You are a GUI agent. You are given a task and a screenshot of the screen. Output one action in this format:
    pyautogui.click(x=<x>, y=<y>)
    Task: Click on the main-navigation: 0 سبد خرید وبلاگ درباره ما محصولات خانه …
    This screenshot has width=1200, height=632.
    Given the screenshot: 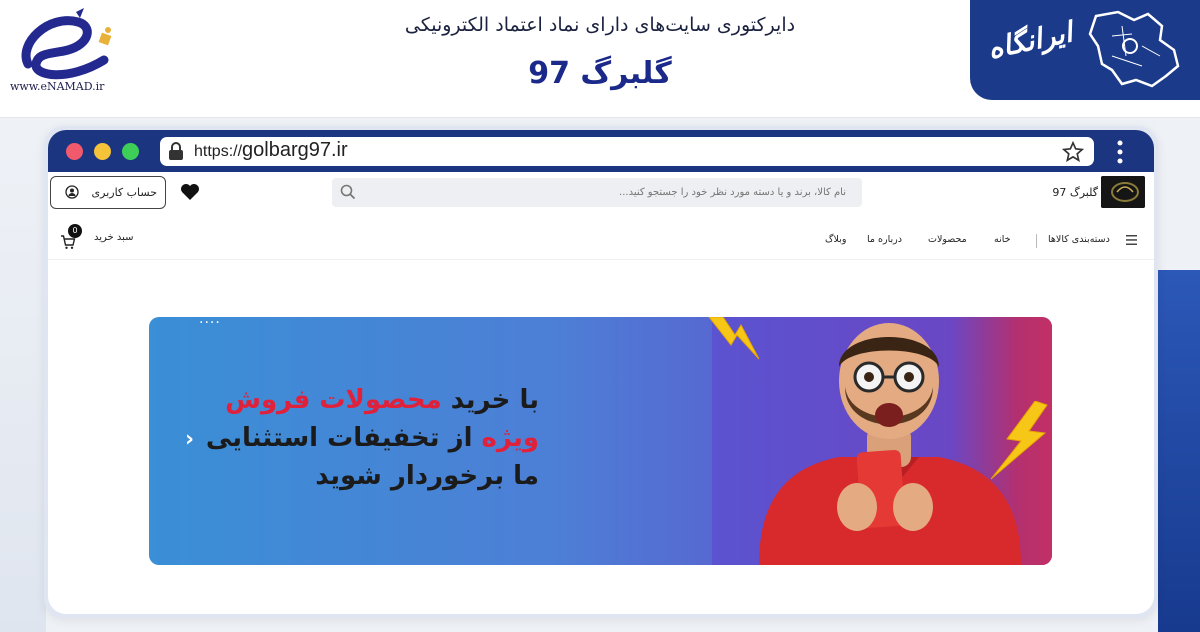 What is the action you would take?
    pyautogui.click(x=601, y=241)
    